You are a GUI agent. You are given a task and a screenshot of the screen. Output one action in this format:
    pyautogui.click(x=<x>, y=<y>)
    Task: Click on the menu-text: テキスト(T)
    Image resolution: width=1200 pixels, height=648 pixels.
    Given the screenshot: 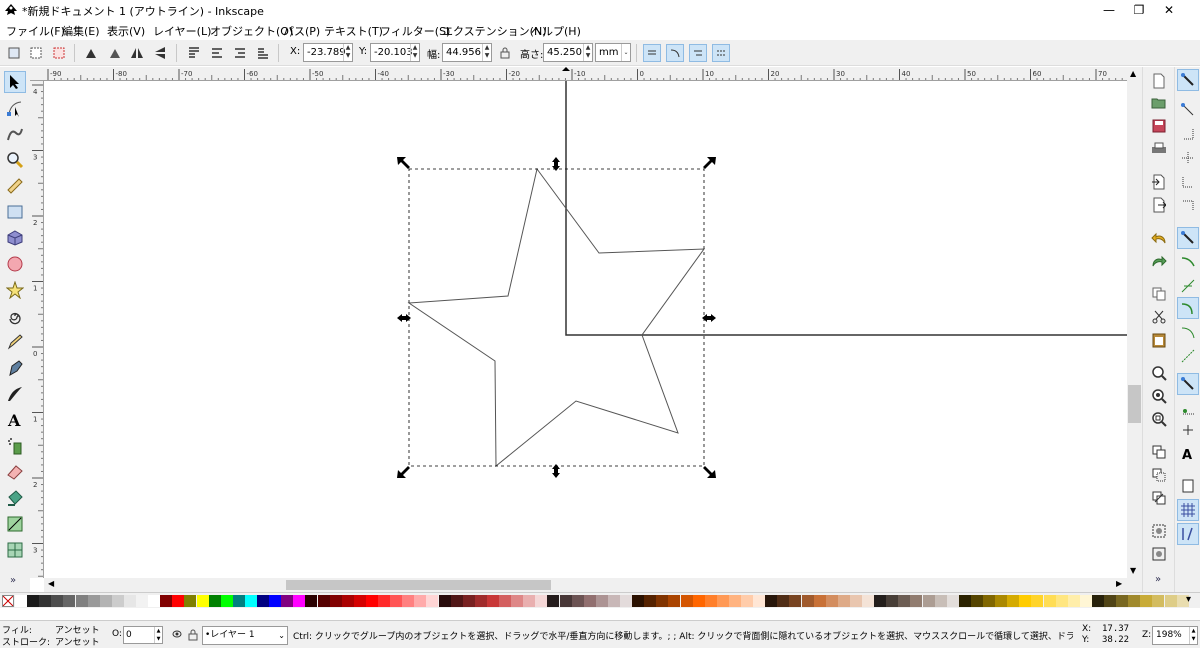 What is the action you would take?
    pyautogui.click(x=353, y=31)
    